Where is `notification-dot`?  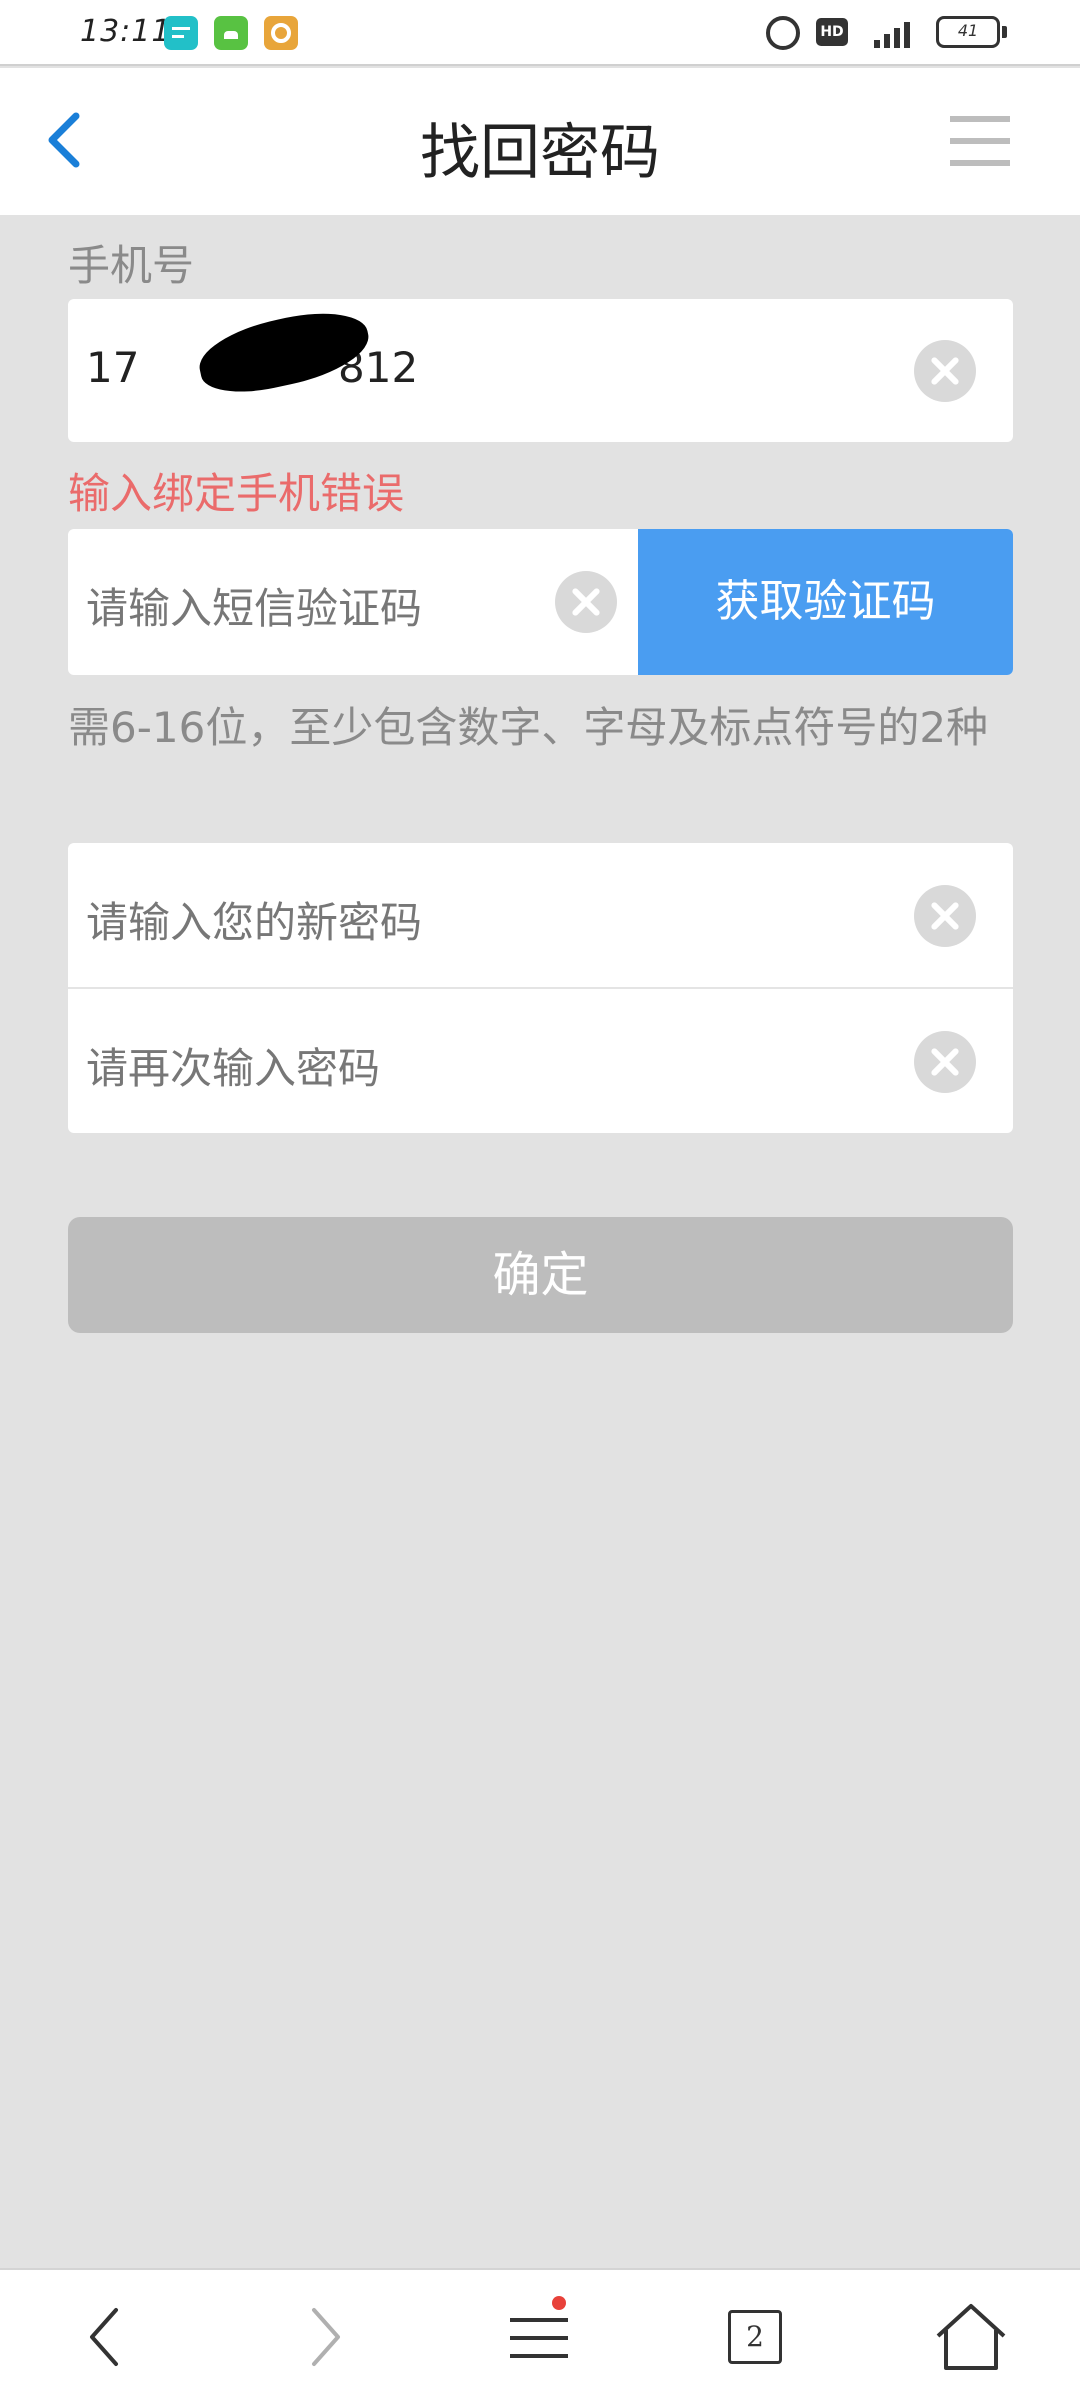 notification-dot is located at coordinates (559, 2303).